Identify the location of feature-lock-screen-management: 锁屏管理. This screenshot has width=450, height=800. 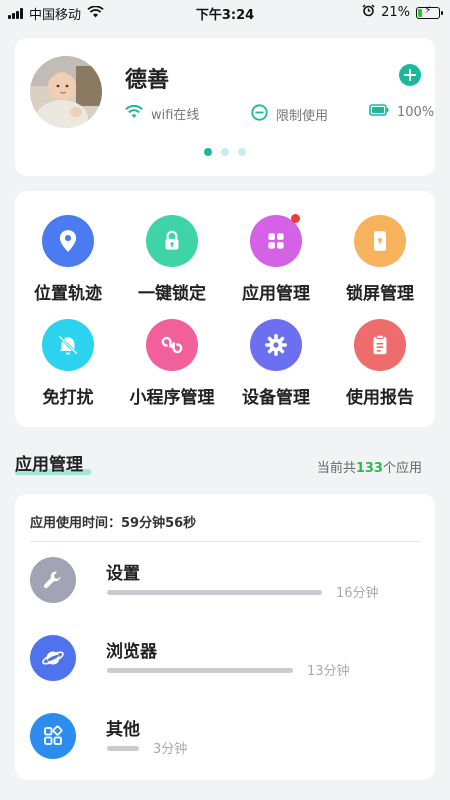
(380, 259).